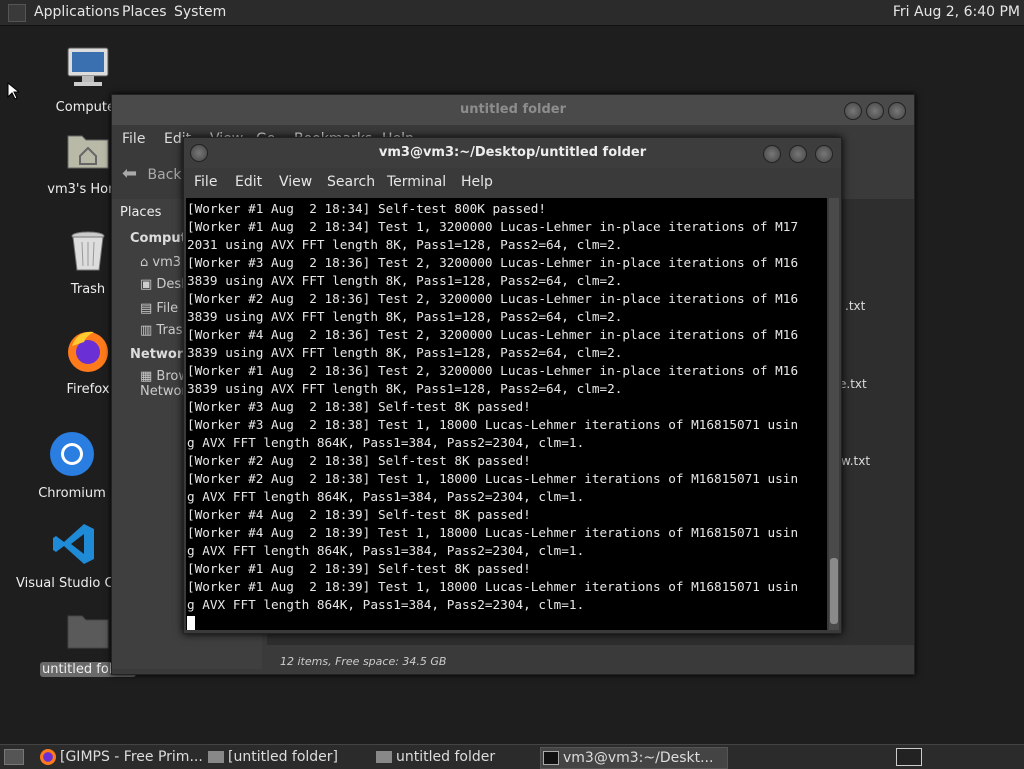 Image resolution: width=1024 pixels, height=769 pixels. What do you see at coordinates (512, 153) in the screenshot?
I see `window-title: vm3@vm3:~/Desktop/untitled folder` at bounding box center [512, 153].